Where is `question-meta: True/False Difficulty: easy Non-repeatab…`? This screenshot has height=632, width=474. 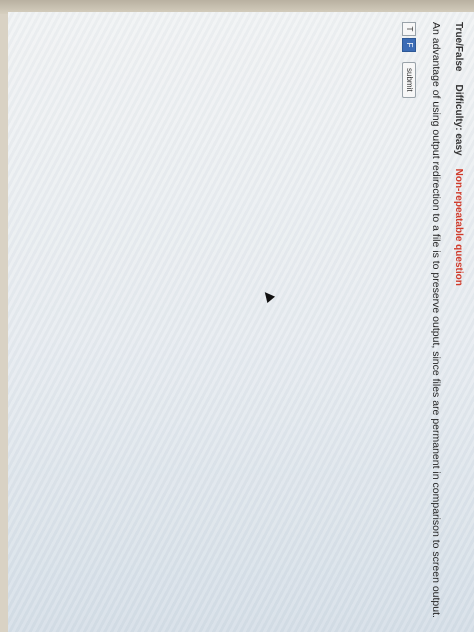
question-meta: True/False Difficulty: easy Non-repeatab… is located at coordinates (458, 322).